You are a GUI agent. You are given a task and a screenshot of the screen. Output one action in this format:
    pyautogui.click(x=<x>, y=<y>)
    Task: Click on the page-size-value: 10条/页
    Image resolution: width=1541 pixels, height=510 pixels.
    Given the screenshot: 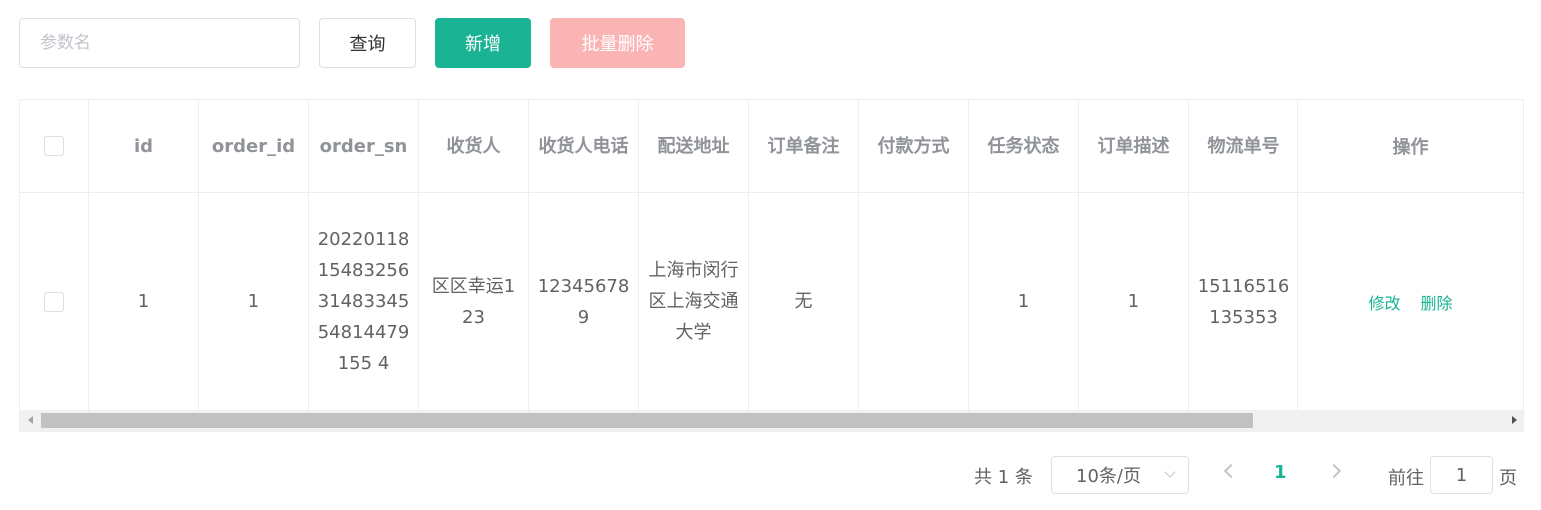 What is the action you would take?
    pyautogui.click(x=1108, y=476)
    